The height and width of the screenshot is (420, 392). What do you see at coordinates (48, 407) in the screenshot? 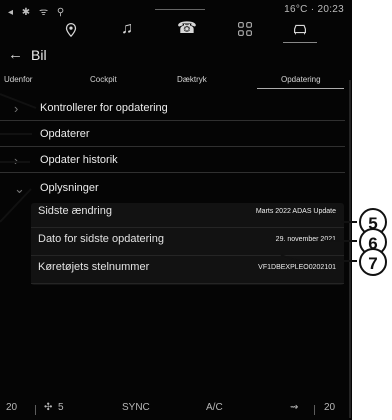
I see `fan-icon: ✣` at bounding box center [48, 407].